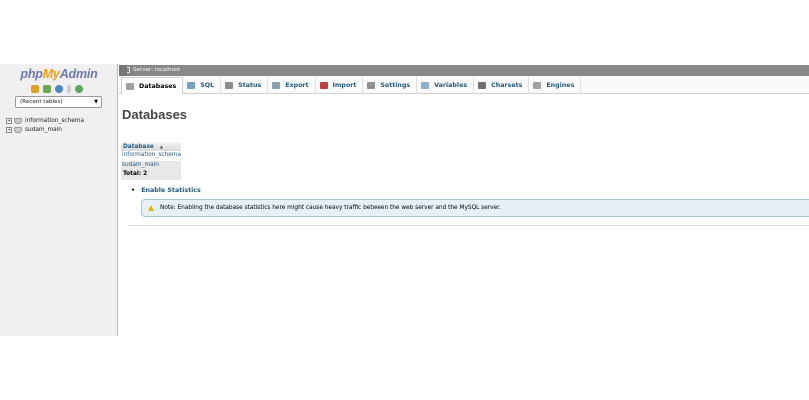 Image resolution: width=809 pixels, height=400 pixels. What do you see at coordinates (191, 85) in the screenshot?
I see `sql-icon` at bounding box center [191, 85].